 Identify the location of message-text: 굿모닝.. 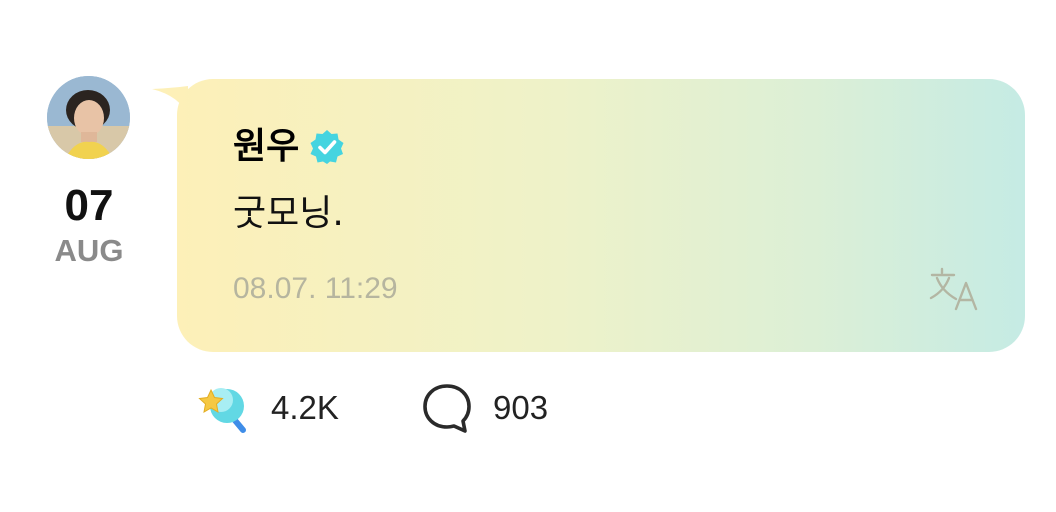
(288, 213).